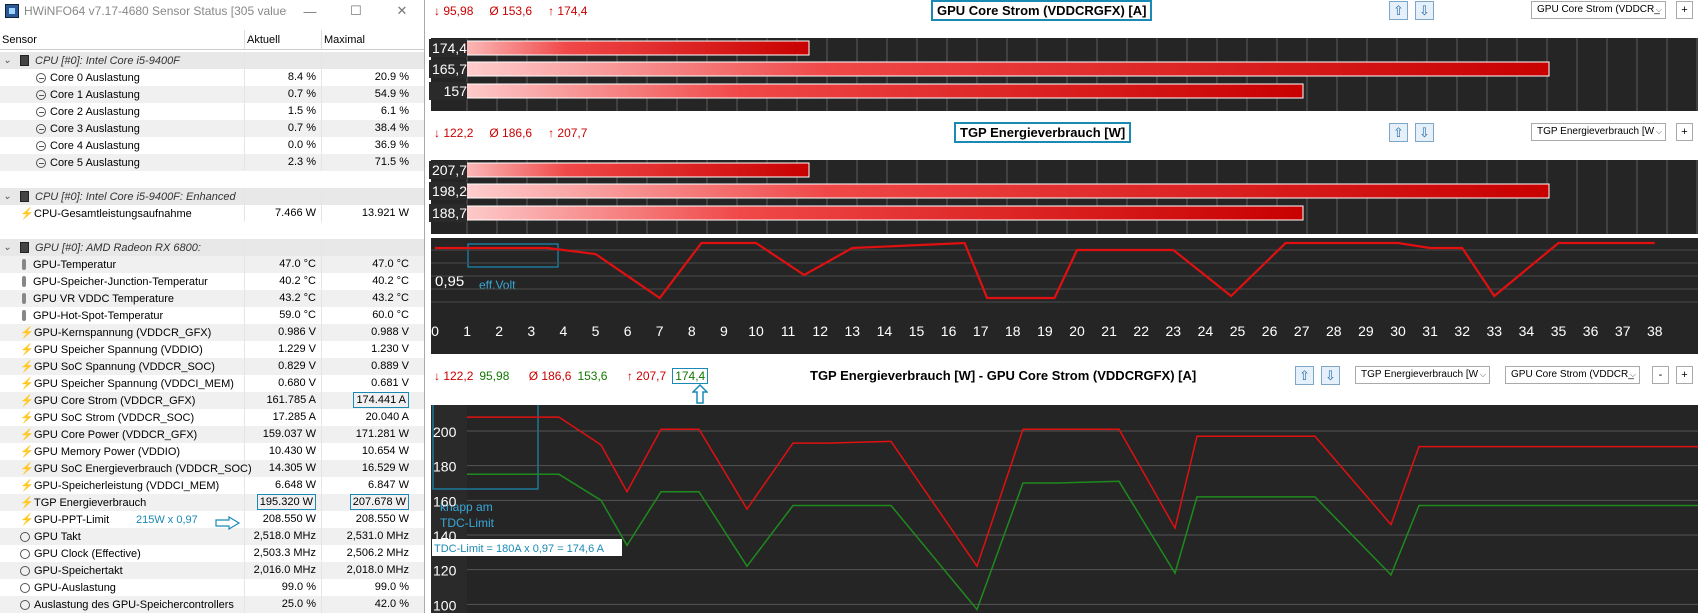 The width and height of the screenshot is (1698, 613). What do you see at coordinates (24, 298) in the screenshot?
I see `thermometer-icon` at bounding box center [24, 298].